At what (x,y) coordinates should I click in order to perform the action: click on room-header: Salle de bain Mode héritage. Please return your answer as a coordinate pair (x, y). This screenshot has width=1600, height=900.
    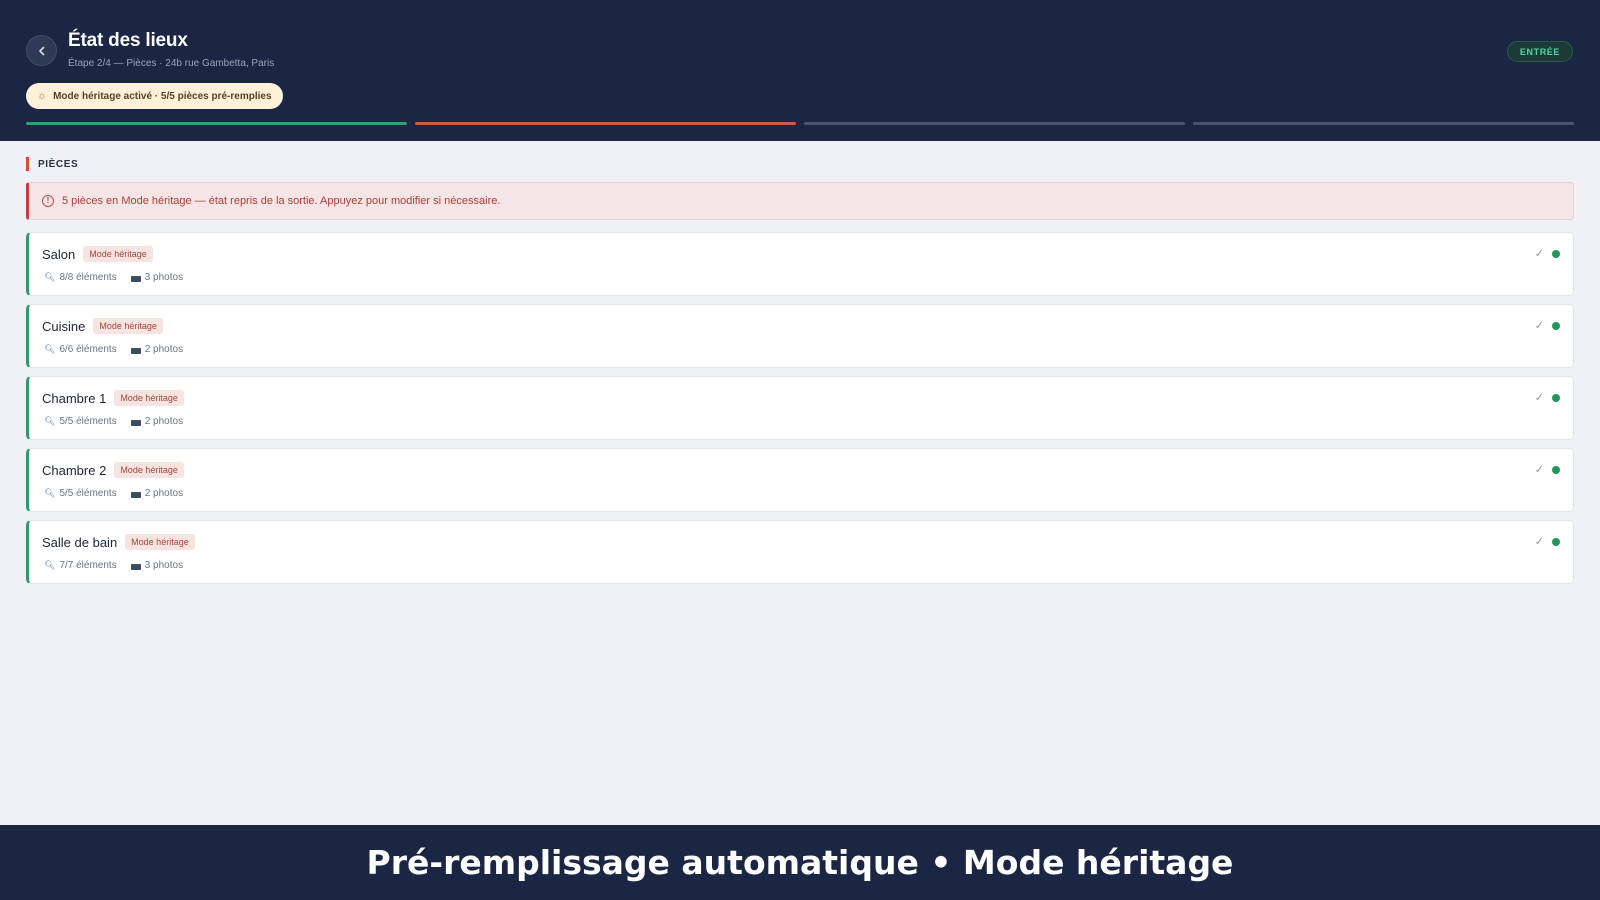
    Looking at the image, I should click on (118, 542).